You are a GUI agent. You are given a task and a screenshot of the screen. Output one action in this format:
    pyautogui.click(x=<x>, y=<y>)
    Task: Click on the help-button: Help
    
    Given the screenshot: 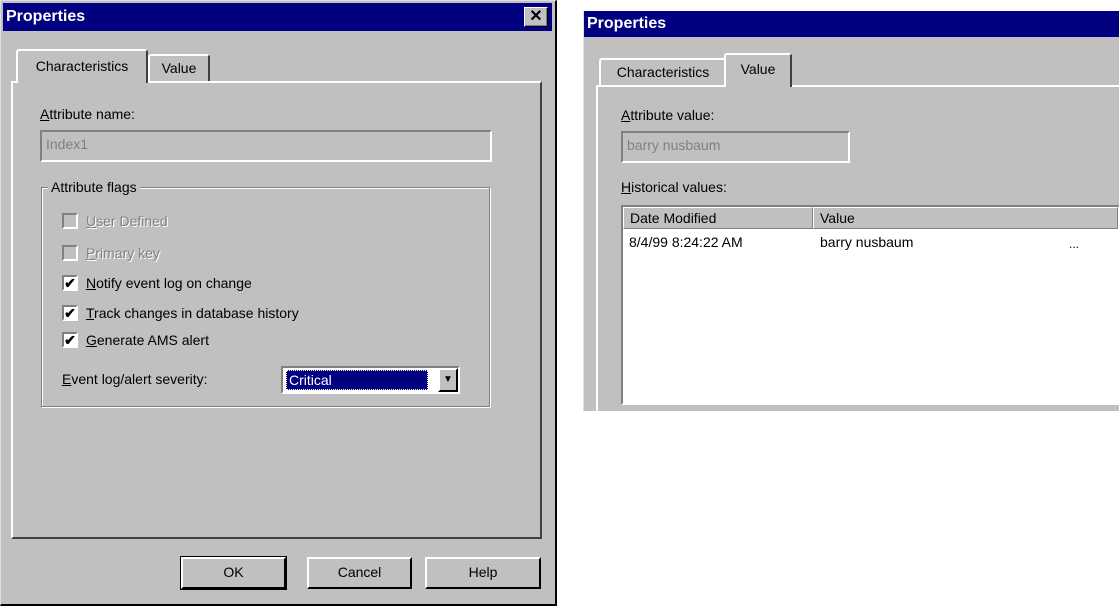 What is the action you would take?
    pyautogui.click(x=483, y=573)
    